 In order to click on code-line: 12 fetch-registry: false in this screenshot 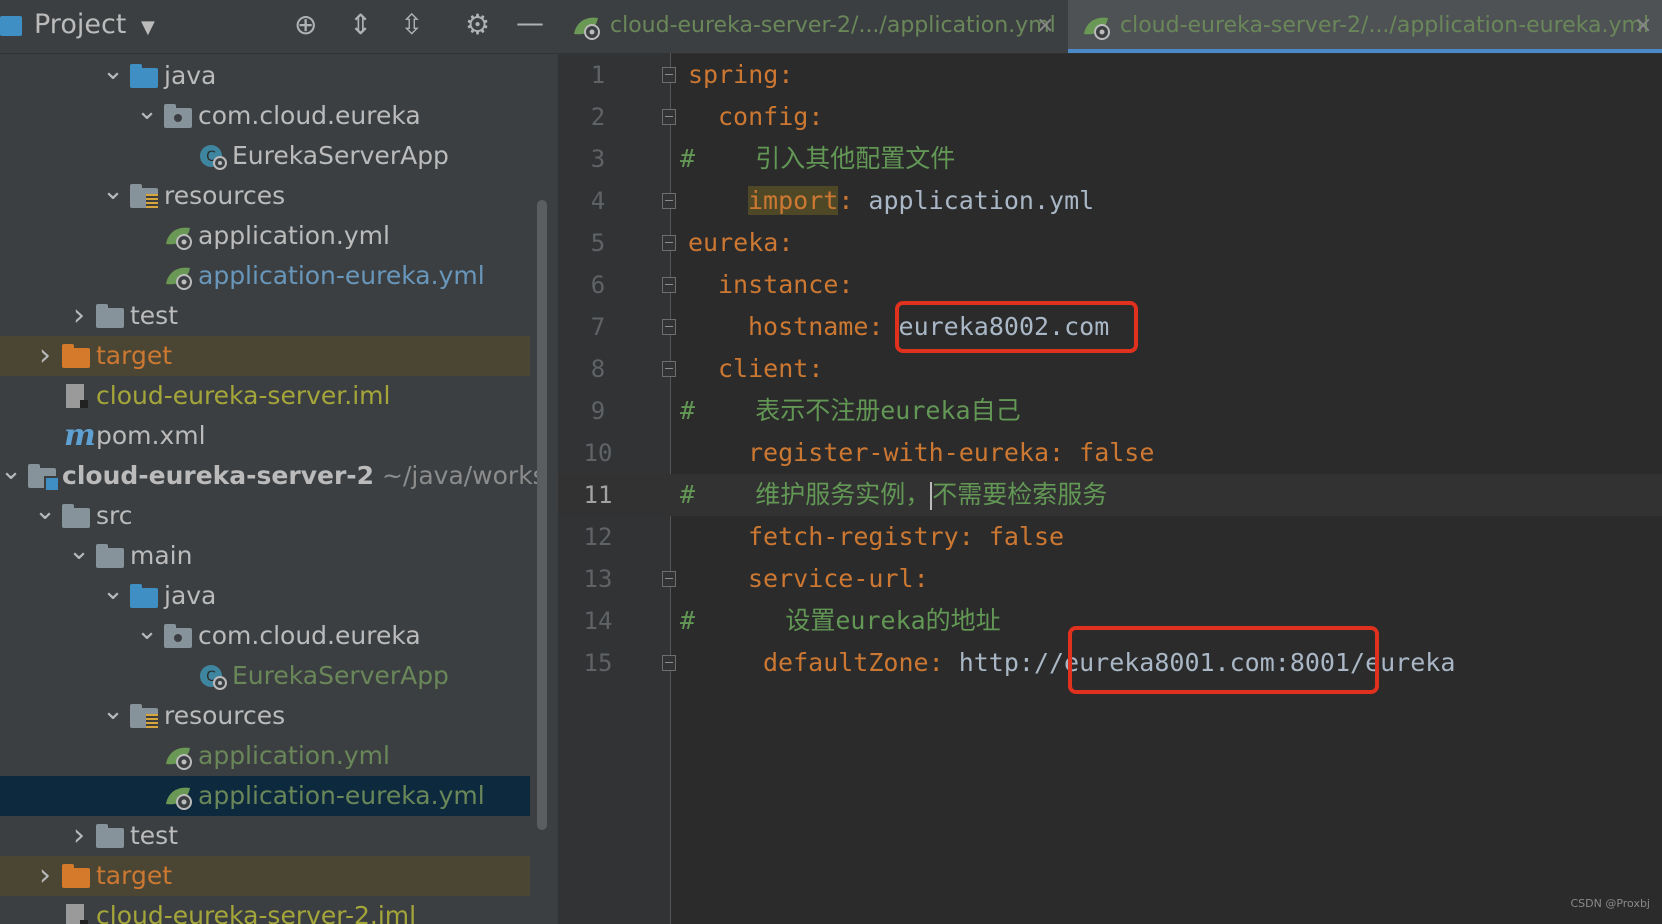, I will do `click(1110, 537)`.